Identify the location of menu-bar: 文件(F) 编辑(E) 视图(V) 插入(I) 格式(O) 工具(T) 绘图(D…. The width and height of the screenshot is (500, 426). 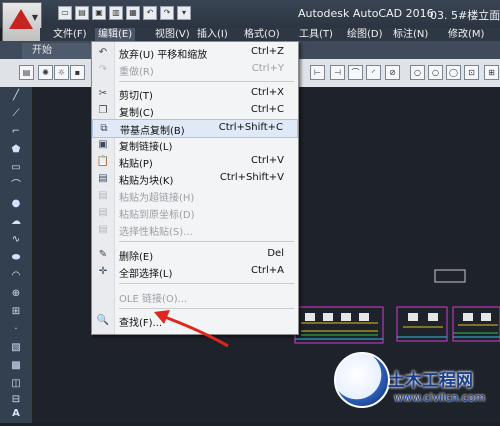
(270, 34).